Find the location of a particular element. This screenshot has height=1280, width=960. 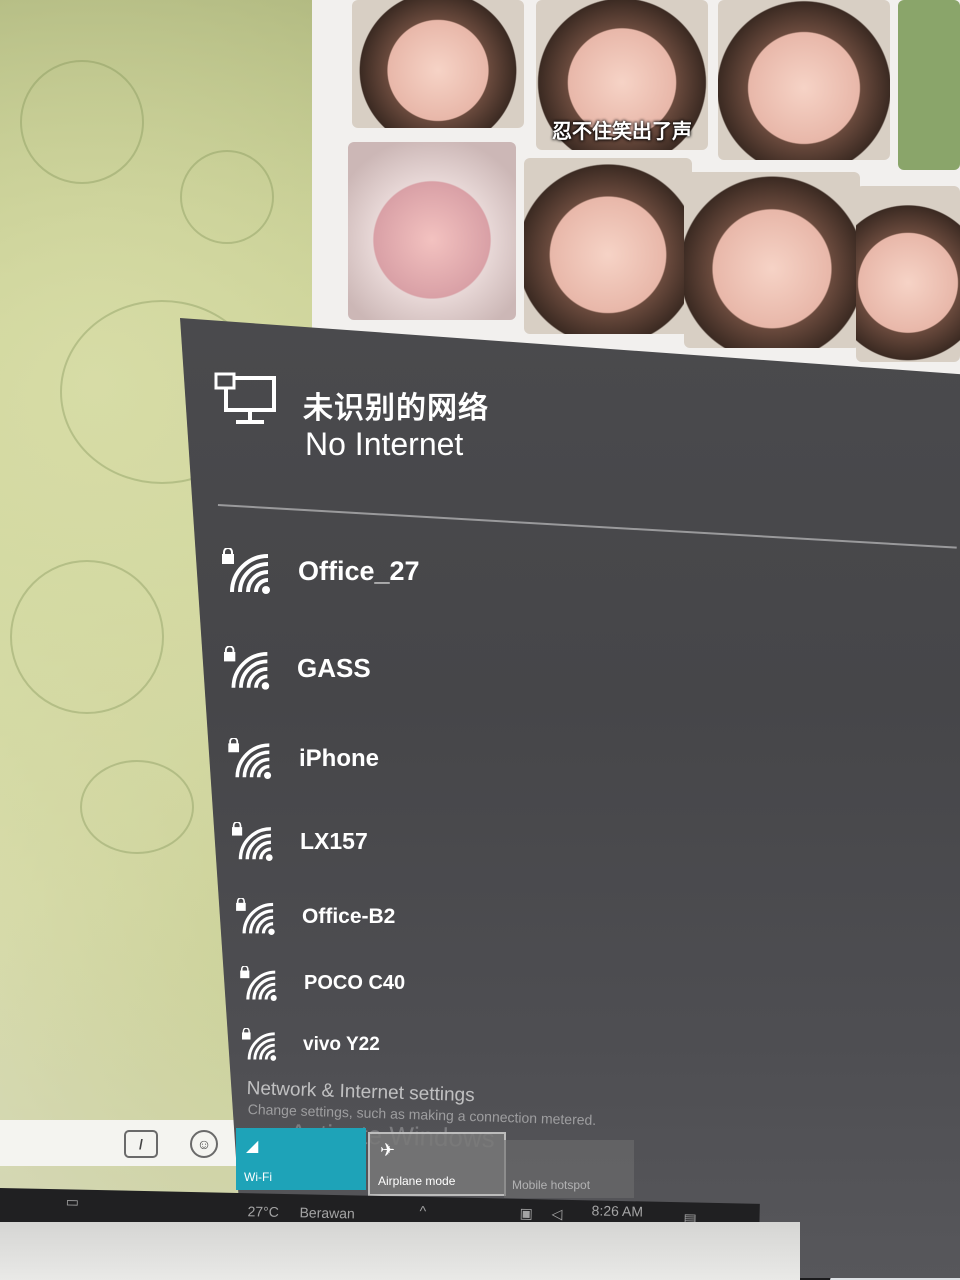

wifi-icon: ◢ is located at coordinates (252, 1146).